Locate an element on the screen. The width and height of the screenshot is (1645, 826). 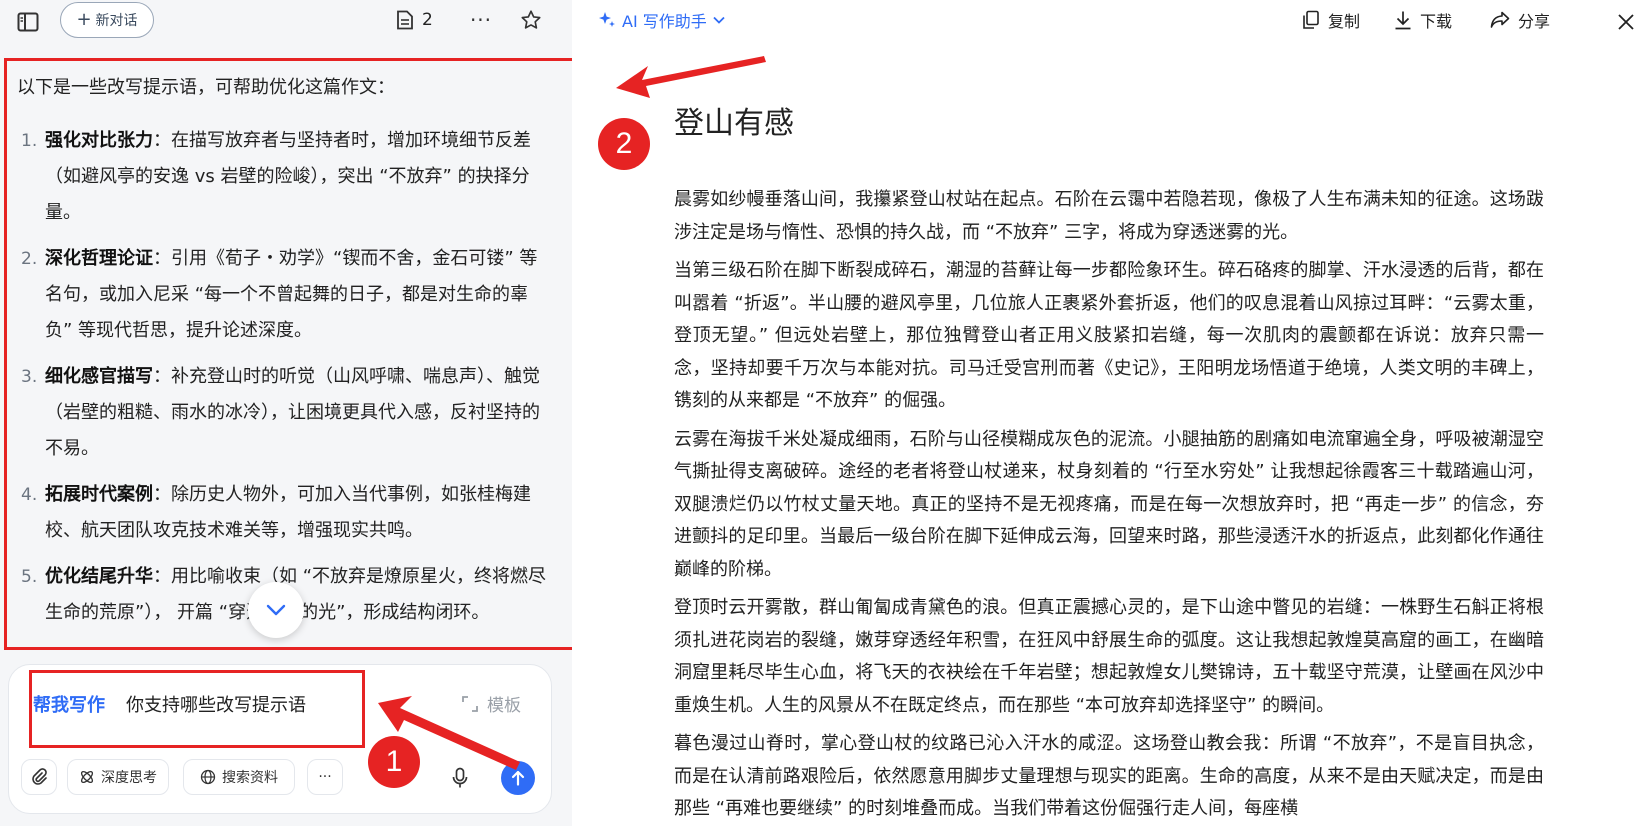
send-button is located at coordinates (518, 778).